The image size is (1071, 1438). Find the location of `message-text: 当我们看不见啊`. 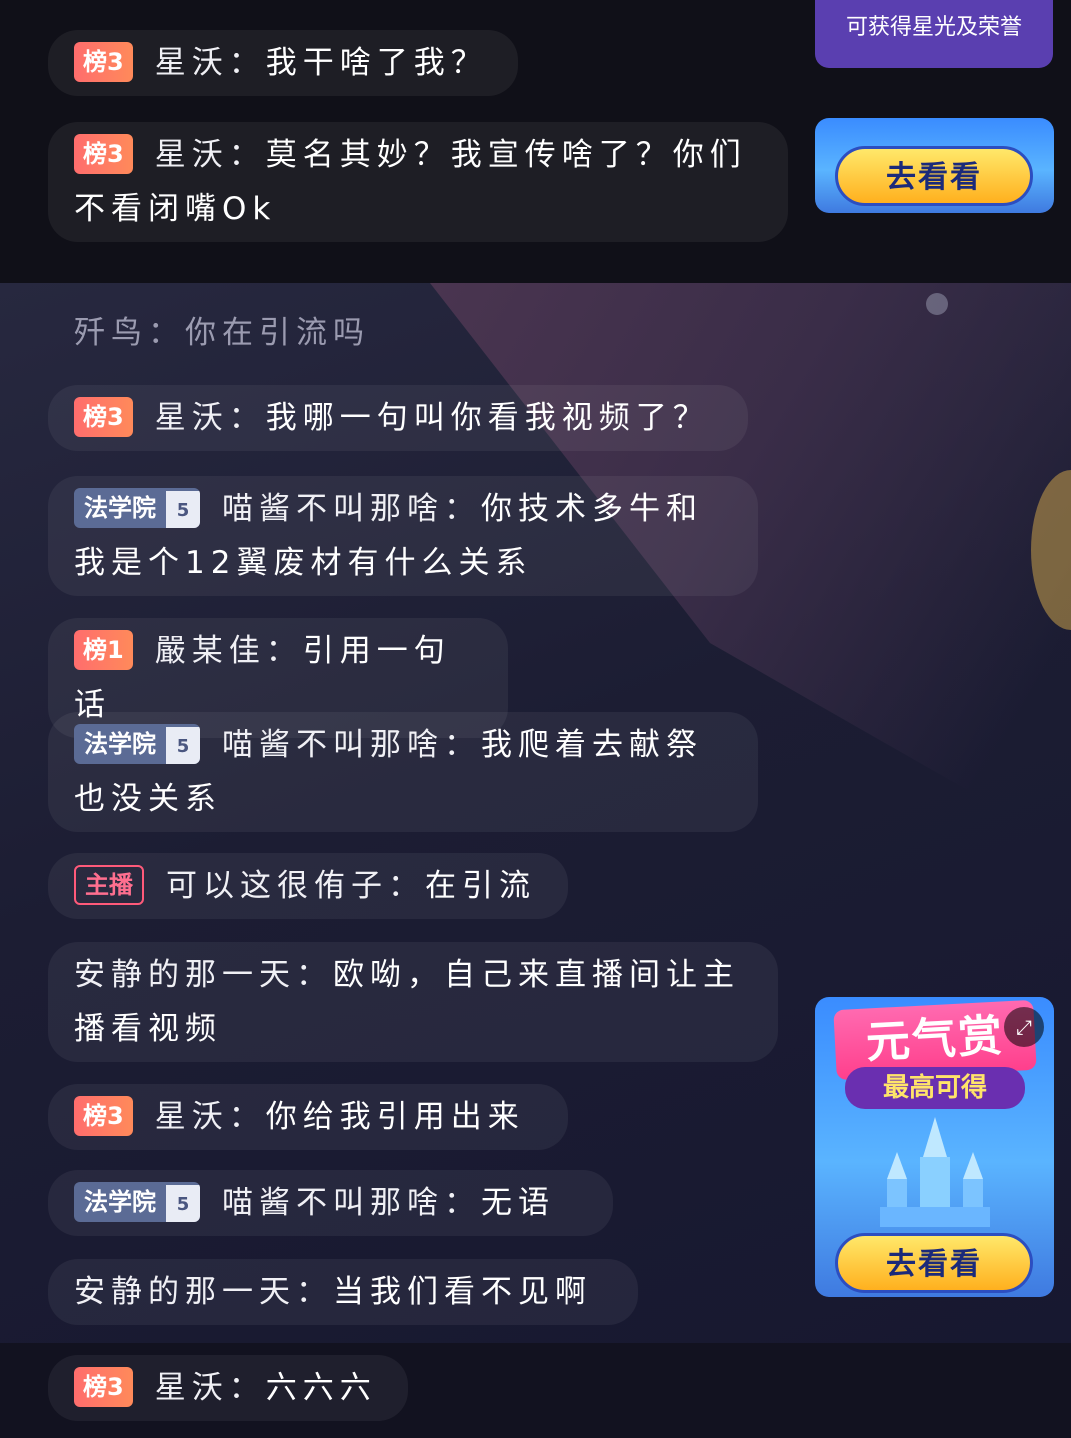

message-text: 当我们看不见啊 is located at coordinates (462, 1292).